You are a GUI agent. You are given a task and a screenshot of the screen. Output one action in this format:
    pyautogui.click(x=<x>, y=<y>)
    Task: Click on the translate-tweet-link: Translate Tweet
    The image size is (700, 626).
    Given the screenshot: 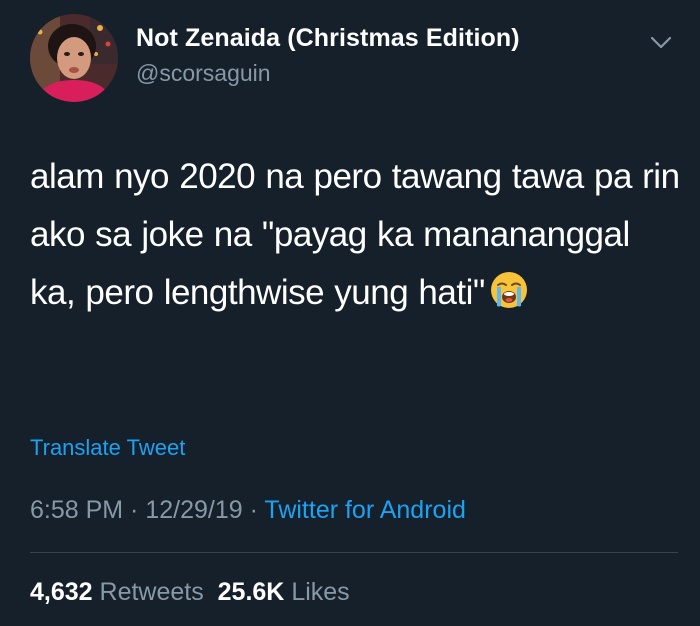 What is the action you would take?
    pyautogui.click(x=107, y=448)
    